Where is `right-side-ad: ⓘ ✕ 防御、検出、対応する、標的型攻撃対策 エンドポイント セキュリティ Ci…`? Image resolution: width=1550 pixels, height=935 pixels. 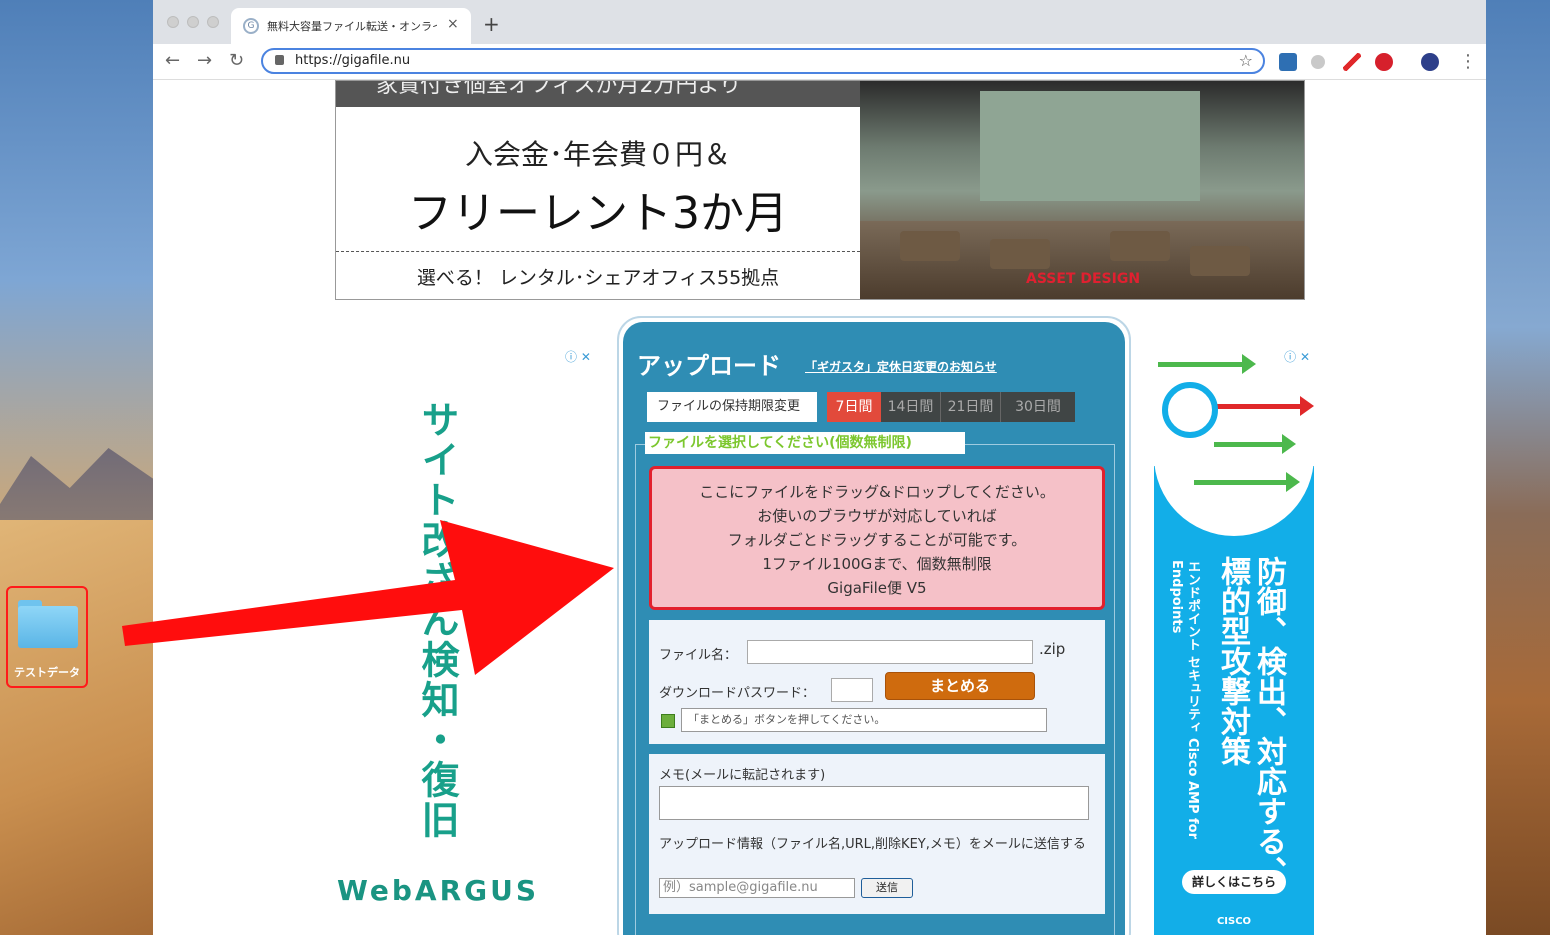
right-side-ad: ⓘ ✕ 防御、検出、対応する、標的型攻撃対策 エンドポイント セキュリティ Ci… is located at coordinates (1234, 640).